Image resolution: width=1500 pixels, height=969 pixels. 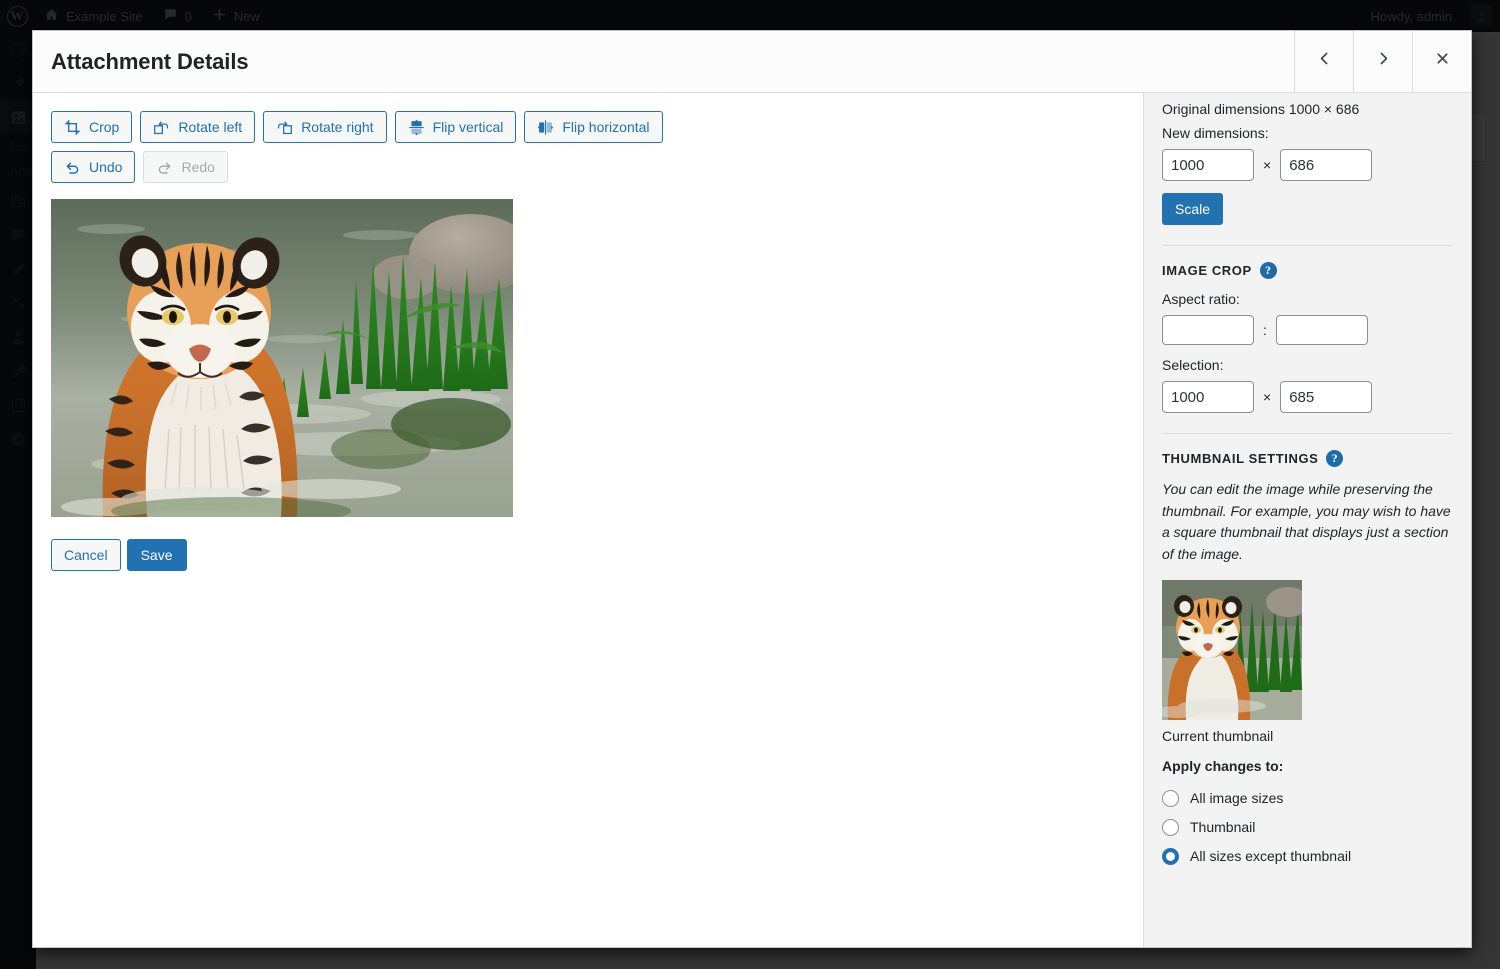 I want to click on aspect-ratio-label: Aspect ratio:, so click(x=1201, y=299).